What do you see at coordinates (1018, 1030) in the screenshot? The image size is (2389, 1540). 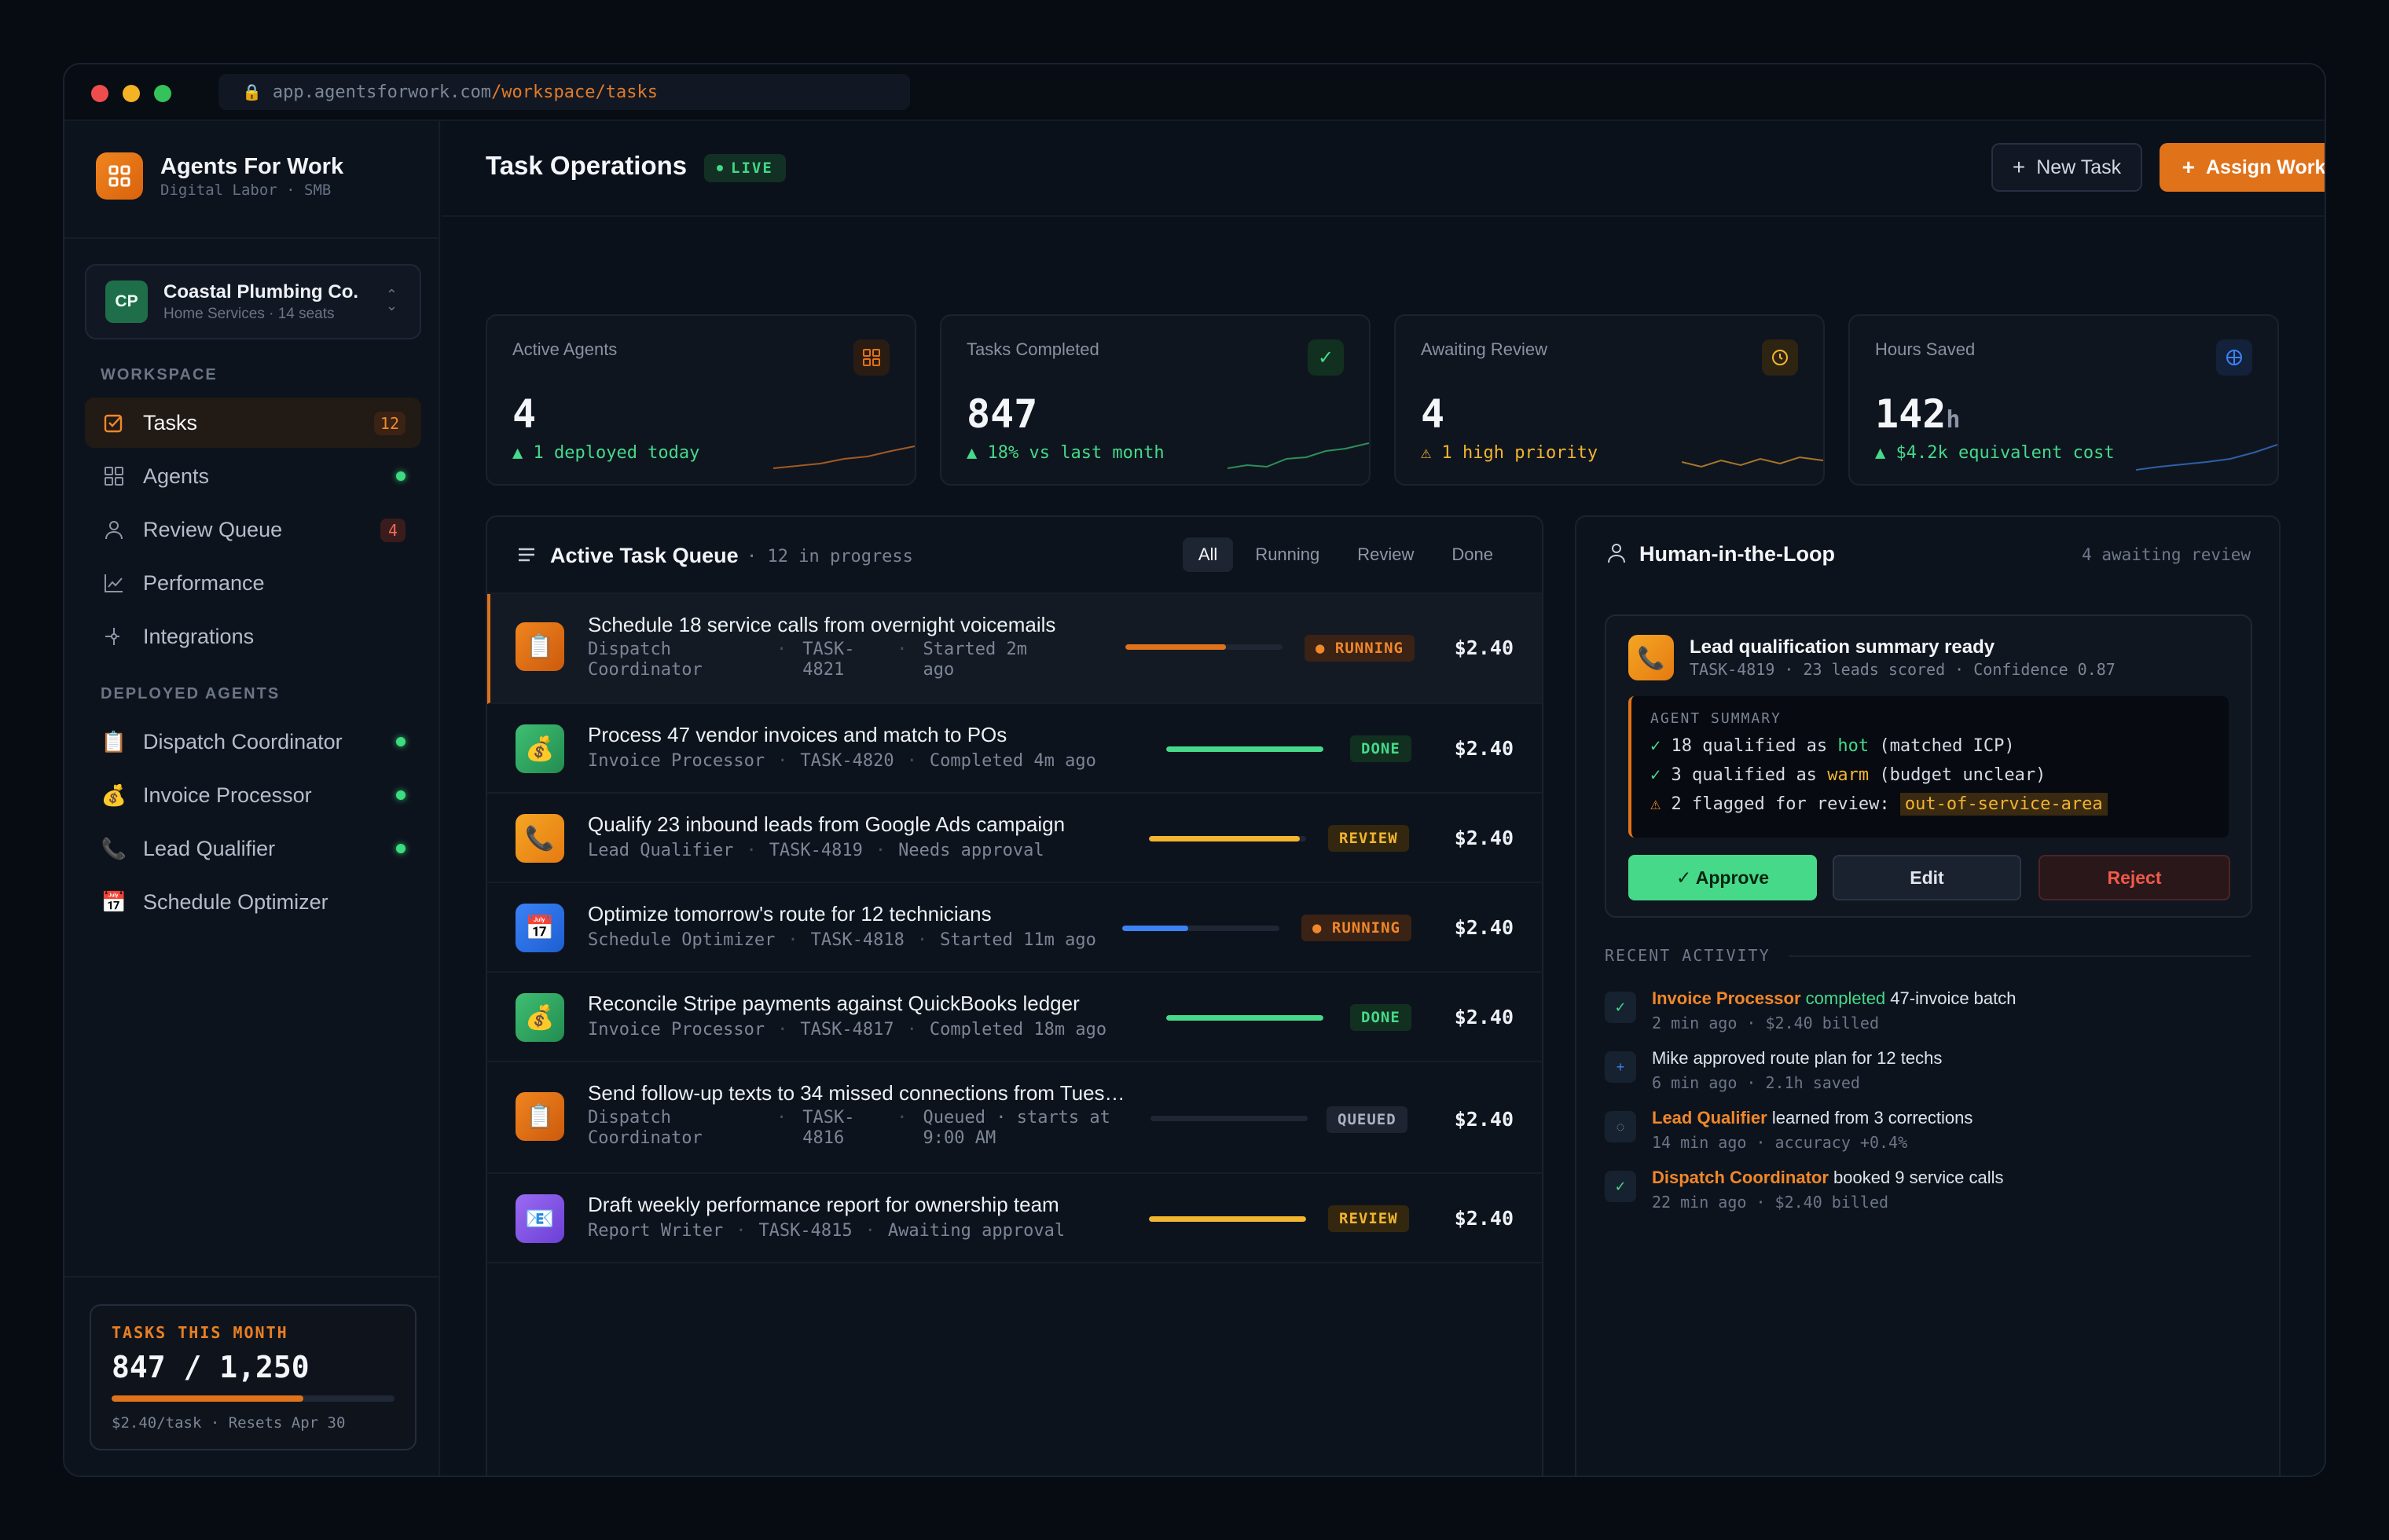 I see `task-time: Completed 18m ago` at bounding box center [1018, 1030].